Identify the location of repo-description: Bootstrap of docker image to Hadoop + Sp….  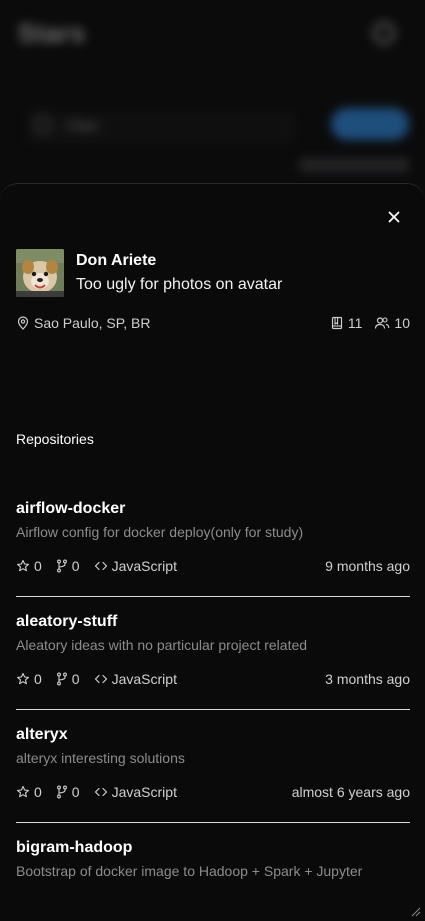
(189, 871).